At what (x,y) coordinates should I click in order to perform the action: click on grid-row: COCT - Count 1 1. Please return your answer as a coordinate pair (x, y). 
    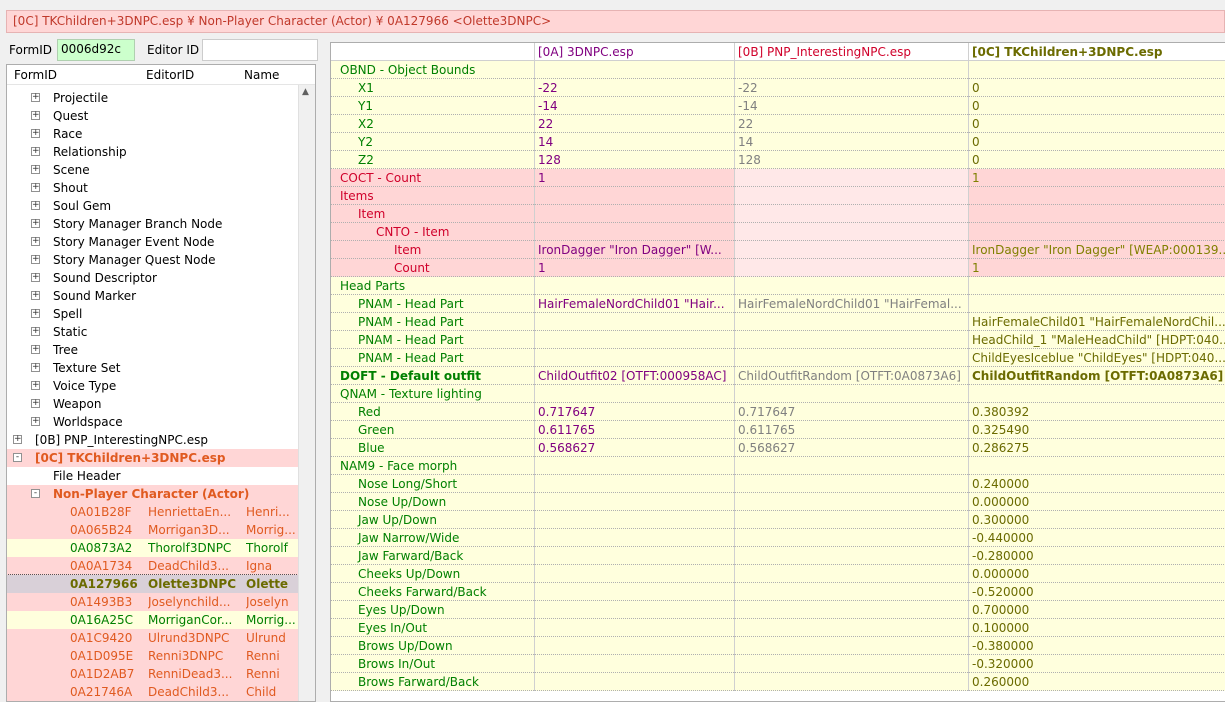
    Looking at the image, I should click on (778, 178).